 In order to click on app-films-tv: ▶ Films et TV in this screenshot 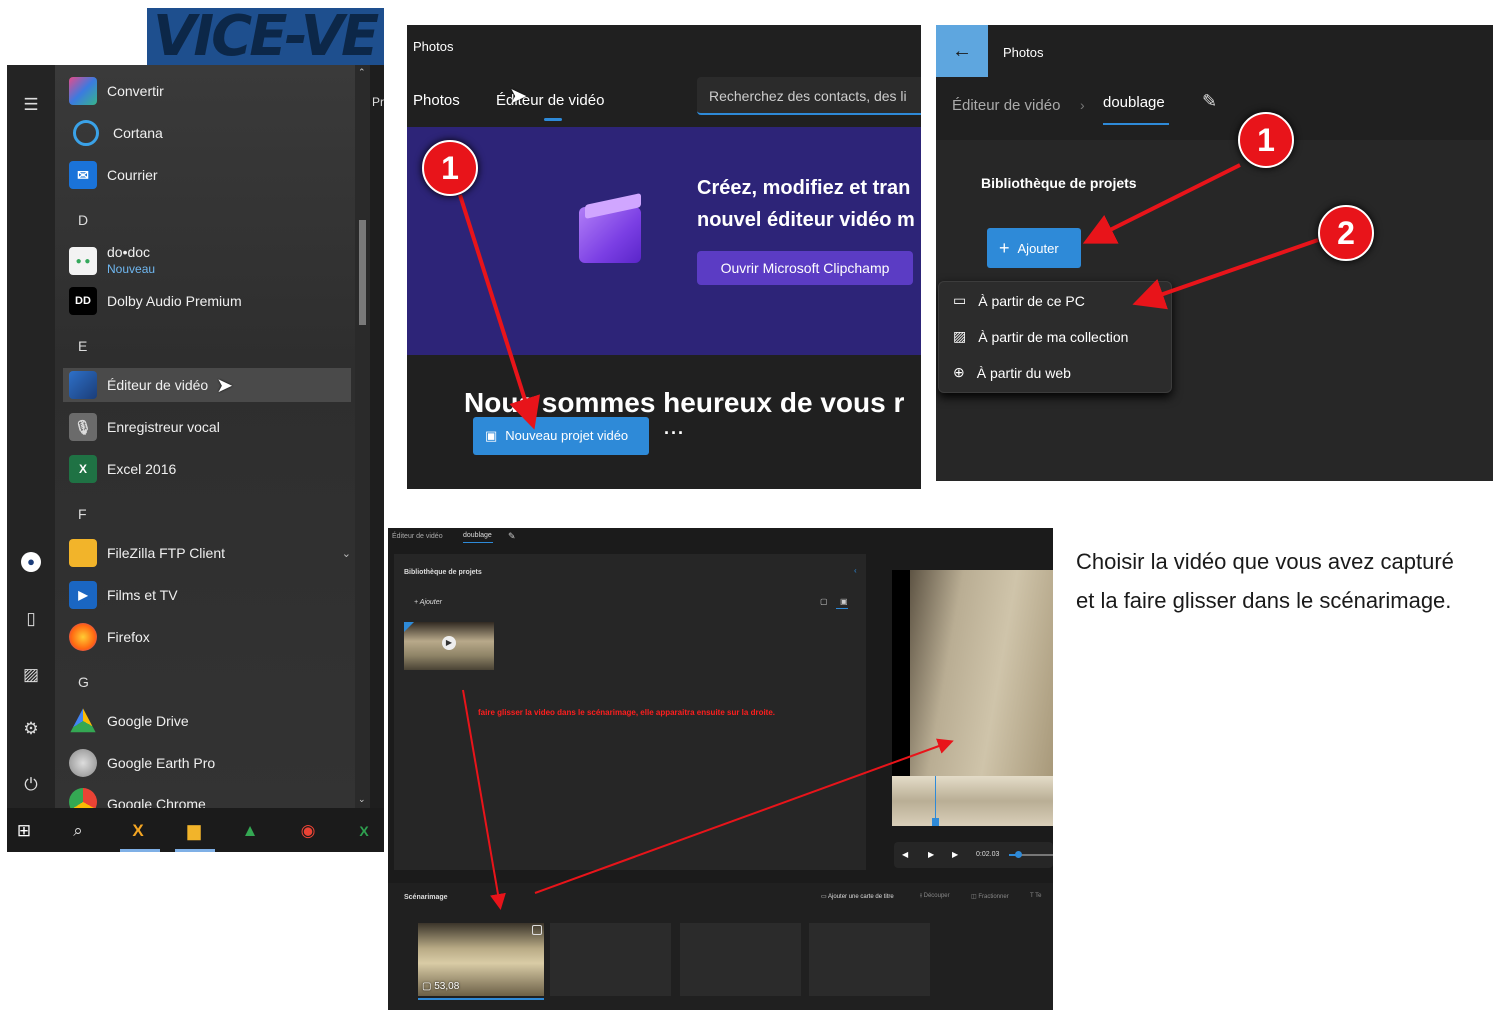, I will do `click(123, 595)`.